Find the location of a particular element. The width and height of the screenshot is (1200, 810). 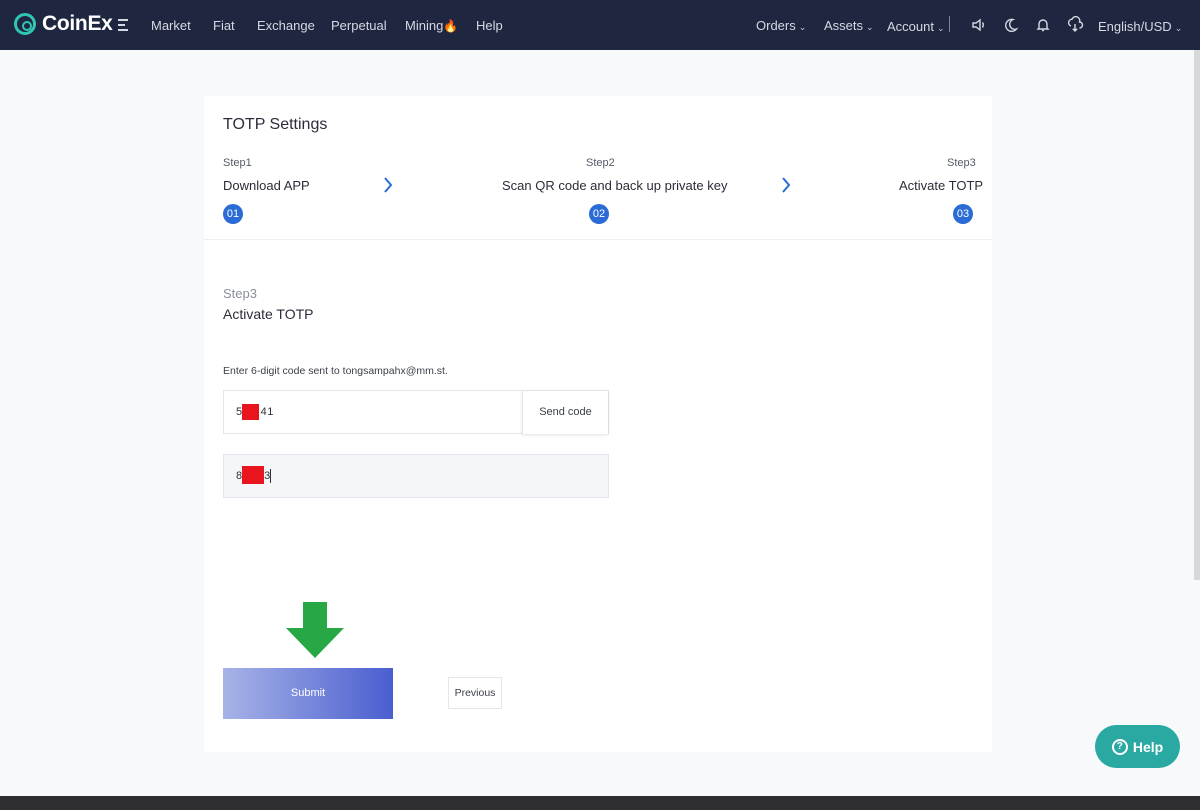

help-button: ? Help is located at coordinates (1137, 746).